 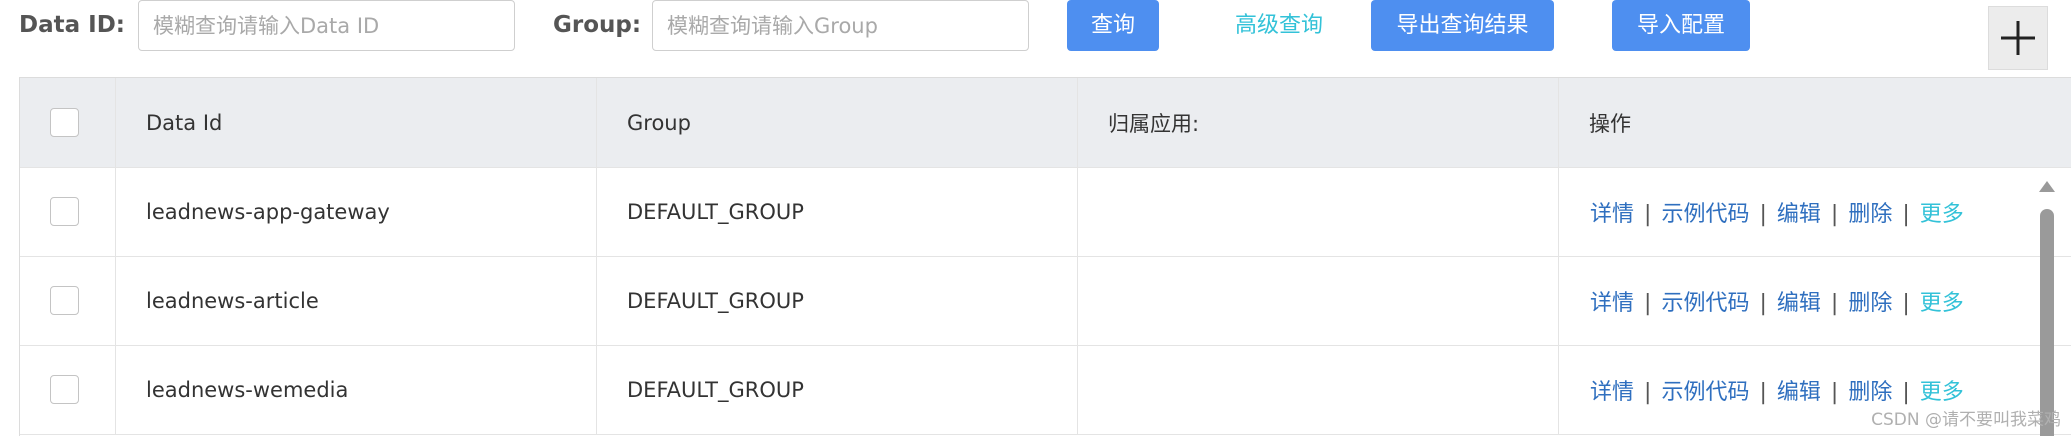 What do you see at coordinates (837, 122) in the screenshot?
I see `column-header-group: Group` at bounding box center [837, 122].